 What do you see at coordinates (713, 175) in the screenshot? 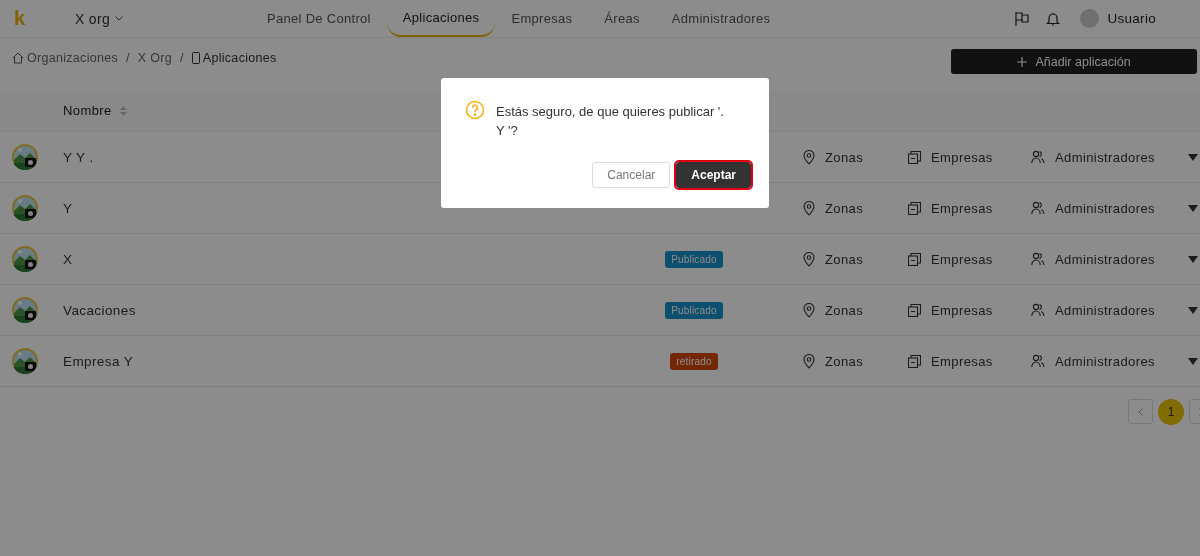
I see `confirm-button: Aceptar` at bounding box center [713, 175].